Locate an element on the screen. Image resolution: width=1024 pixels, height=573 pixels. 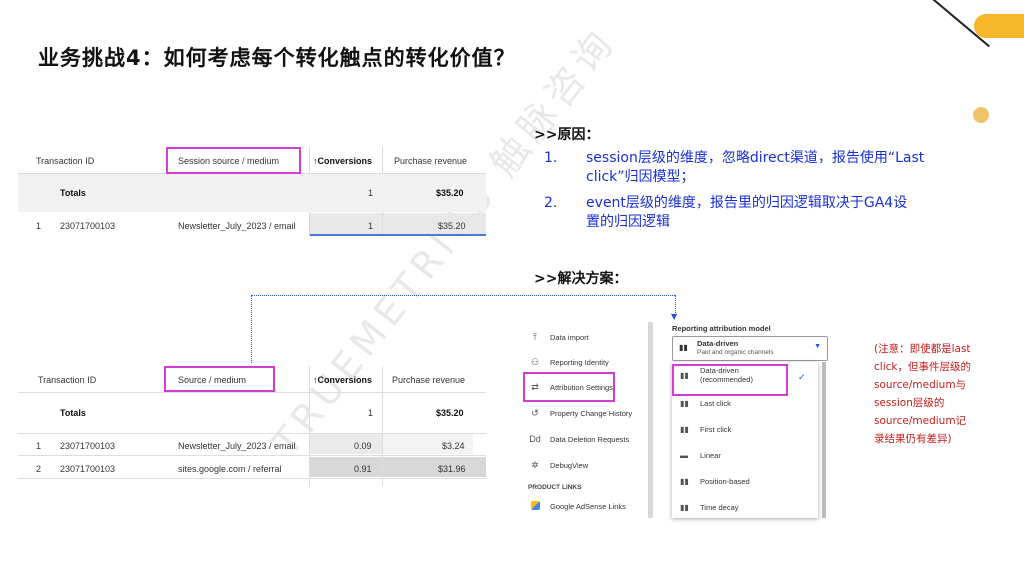
menu-item-label: Property Change History is located at coordinates (591, 413).